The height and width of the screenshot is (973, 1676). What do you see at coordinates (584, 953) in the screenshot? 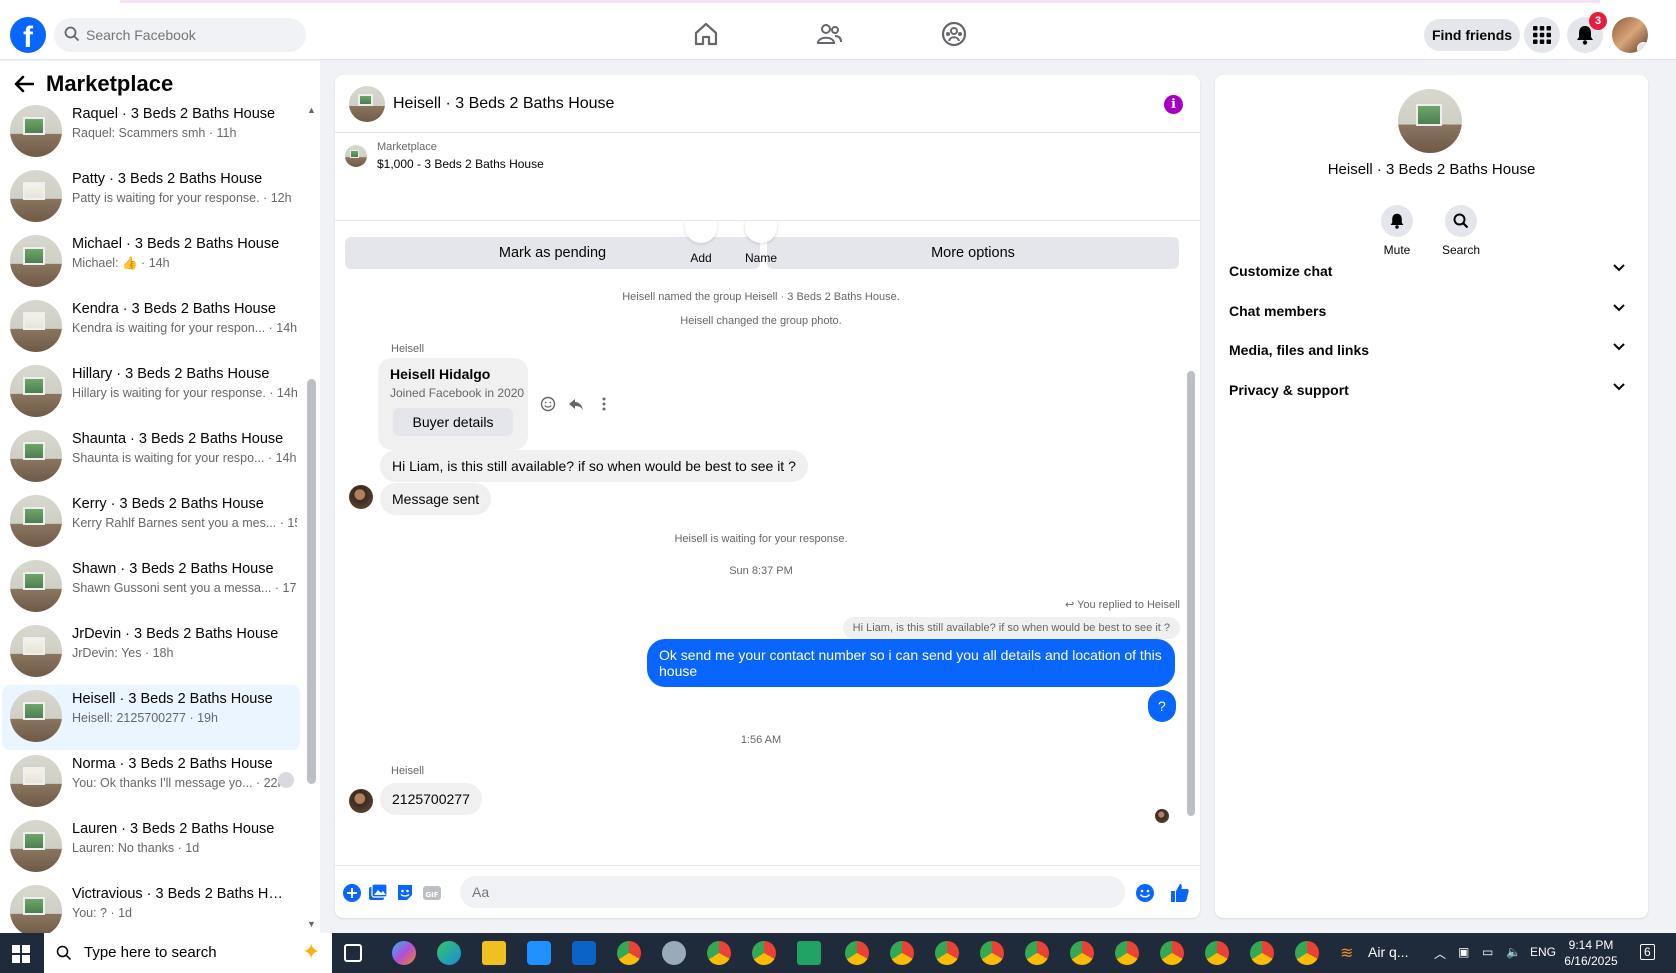
I see `outlook-icon` at bounding box center [584, 953].